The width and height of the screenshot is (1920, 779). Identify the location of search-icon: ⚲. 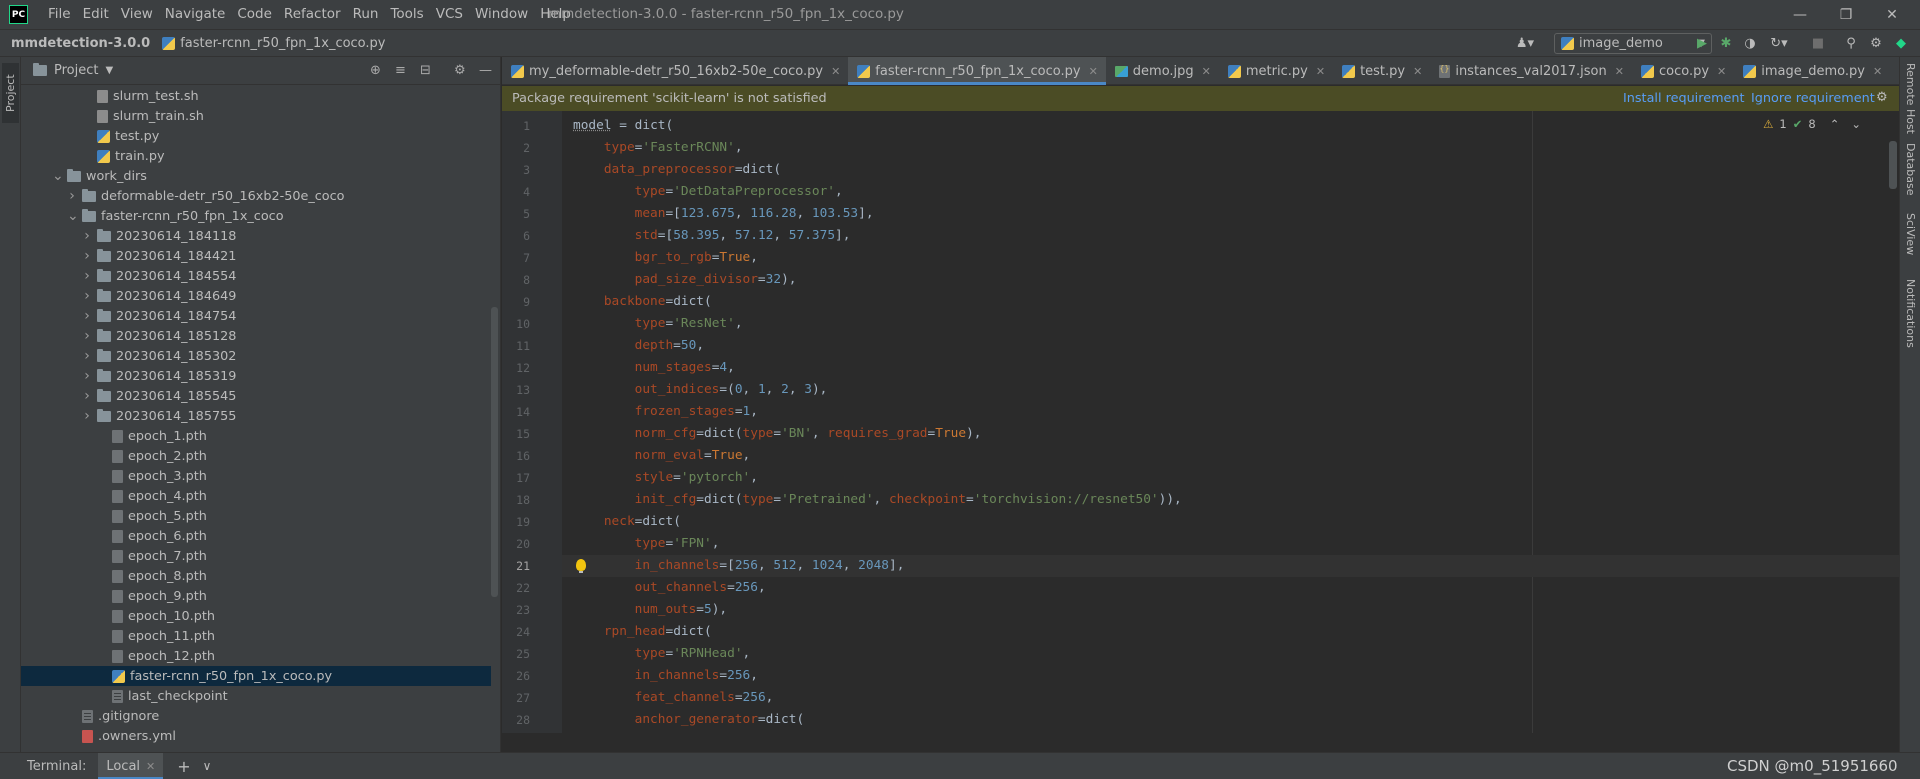
(1851, 43).